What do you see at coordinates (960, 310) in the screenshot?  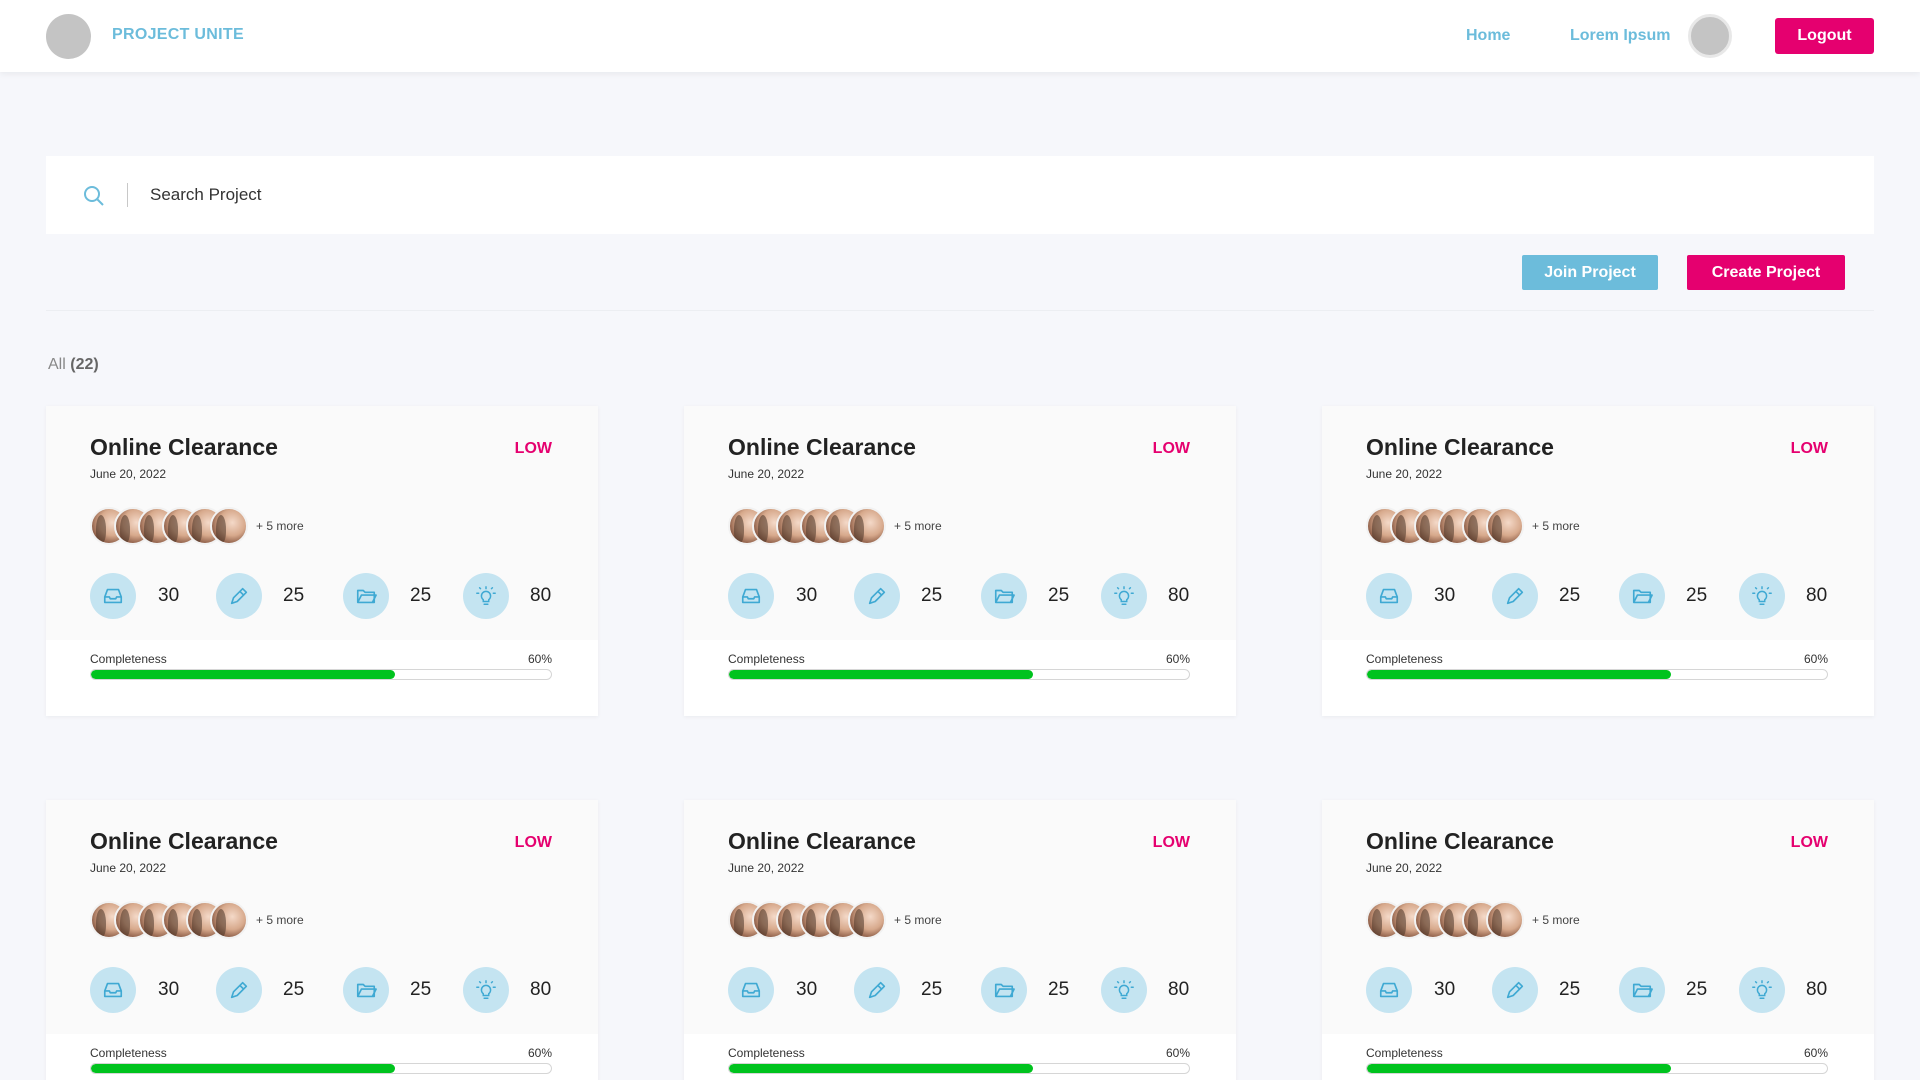 I see `section-divider` at bounding box center [960, 310].